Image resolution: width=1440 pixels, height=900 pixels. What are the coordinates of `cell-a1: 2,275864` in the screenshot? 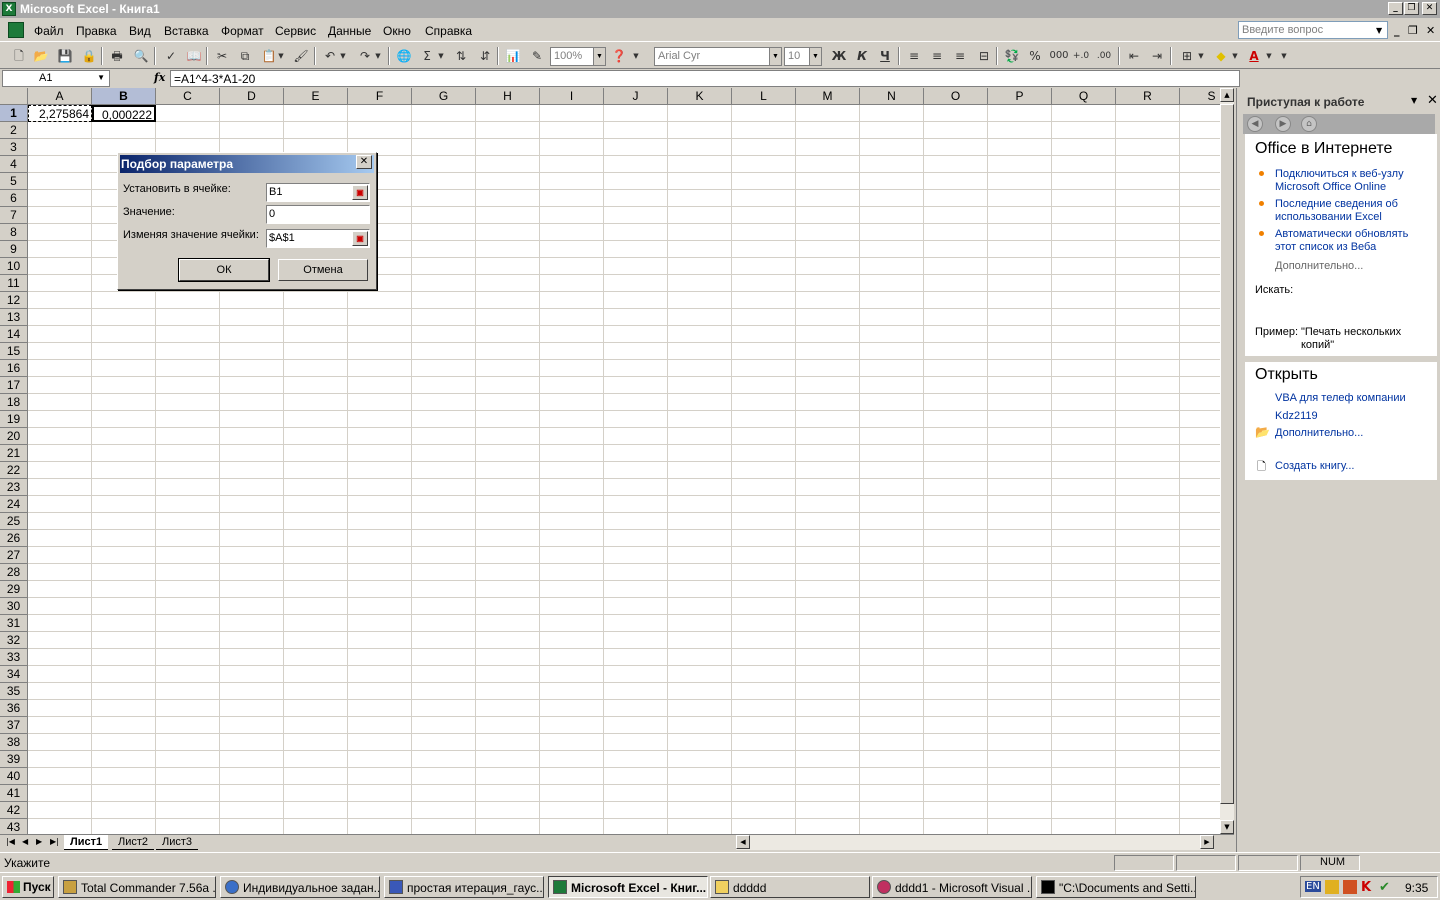 It's located at (60, 113).